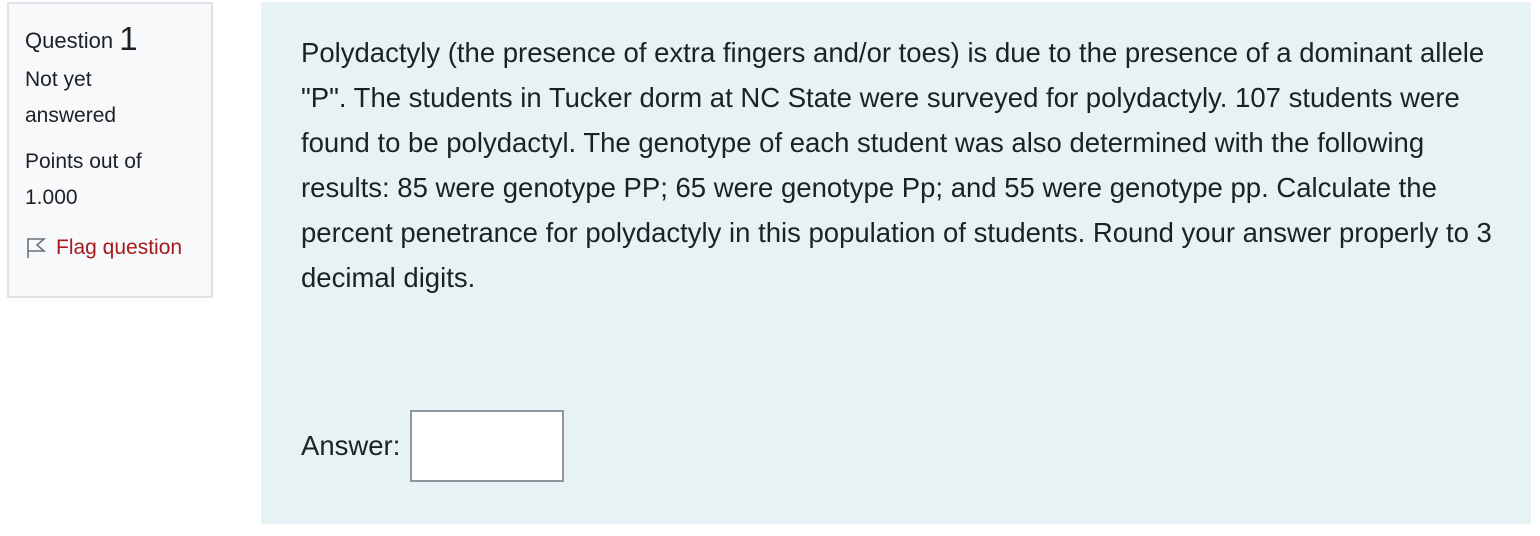 This screenshot has width=1540, height=536. I want to click on flag-icon, so click(37, 248).